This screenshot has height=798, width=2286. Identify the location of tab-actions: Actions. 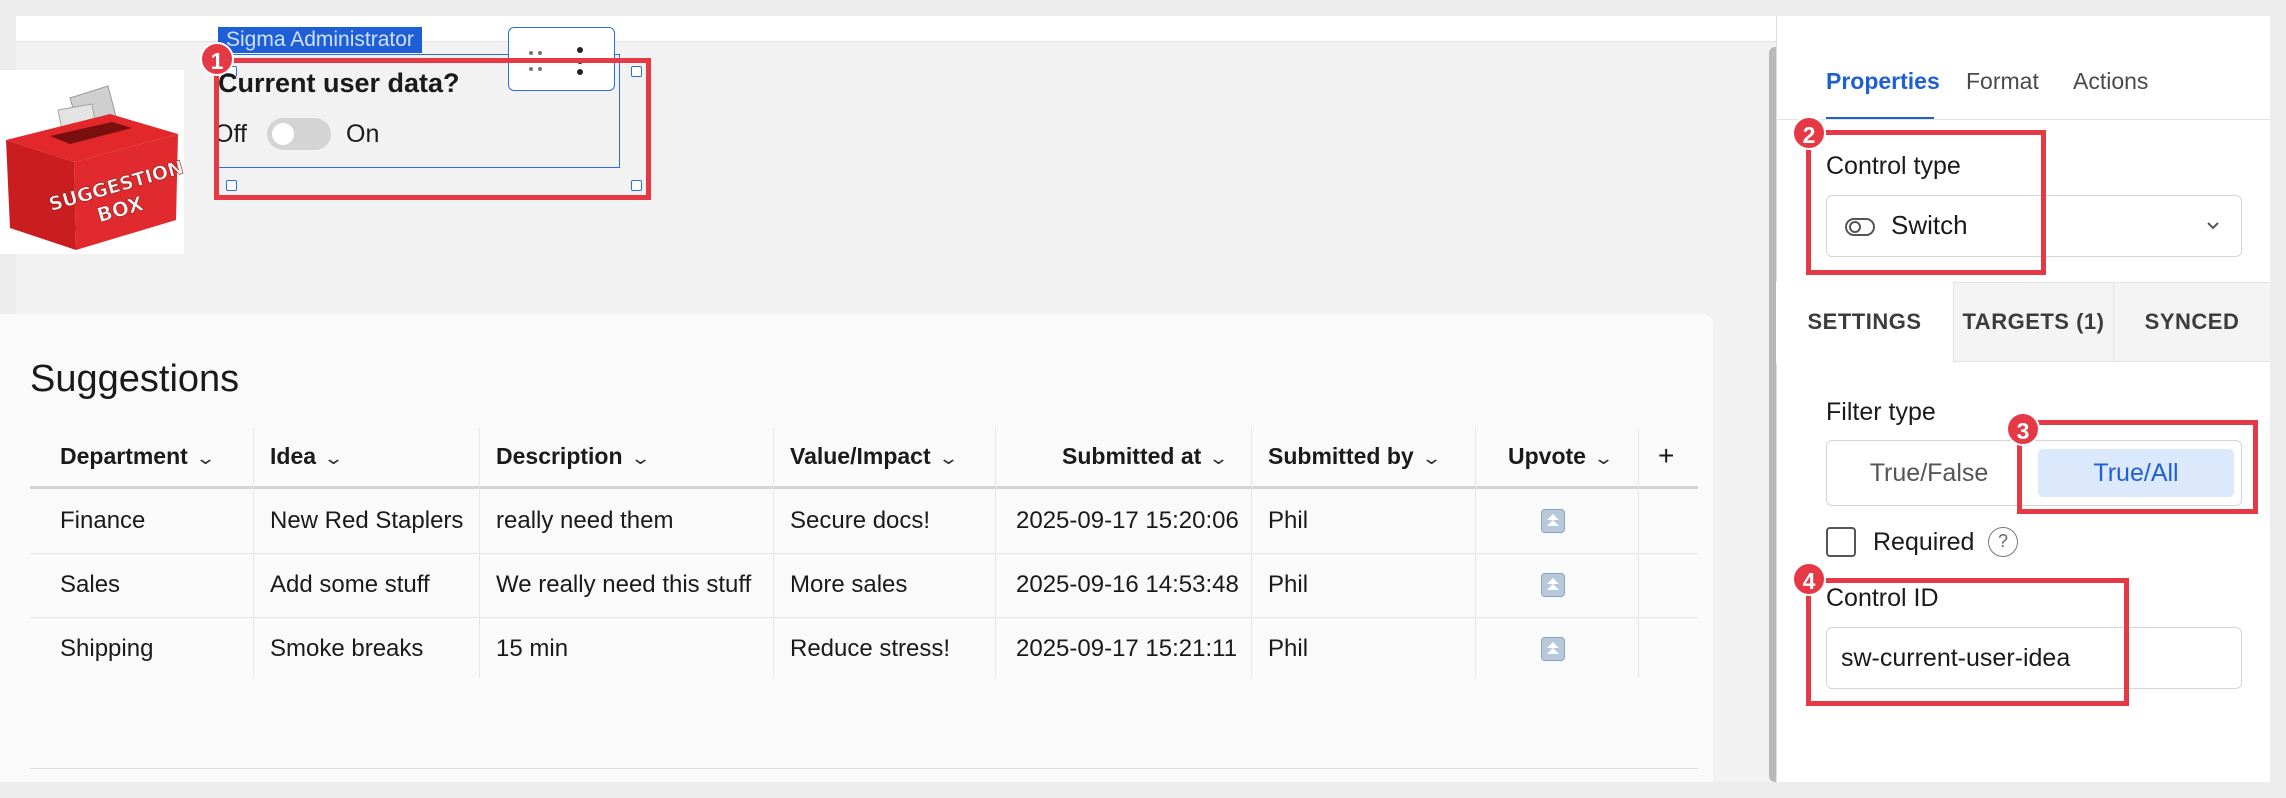
(2110, 81).